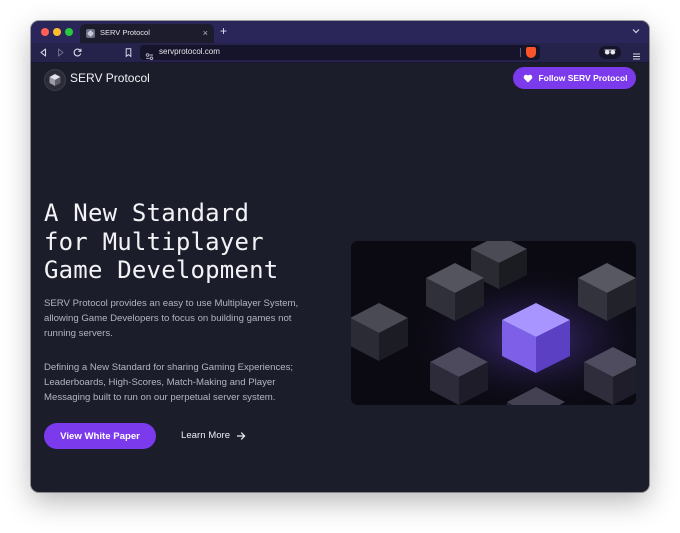 This screenshot has width=680, height=533. What do you see at coordinates (147, 213) in the screenshot?
I see `hero-title-line: A New Standard` at bounding box center [147, 213].